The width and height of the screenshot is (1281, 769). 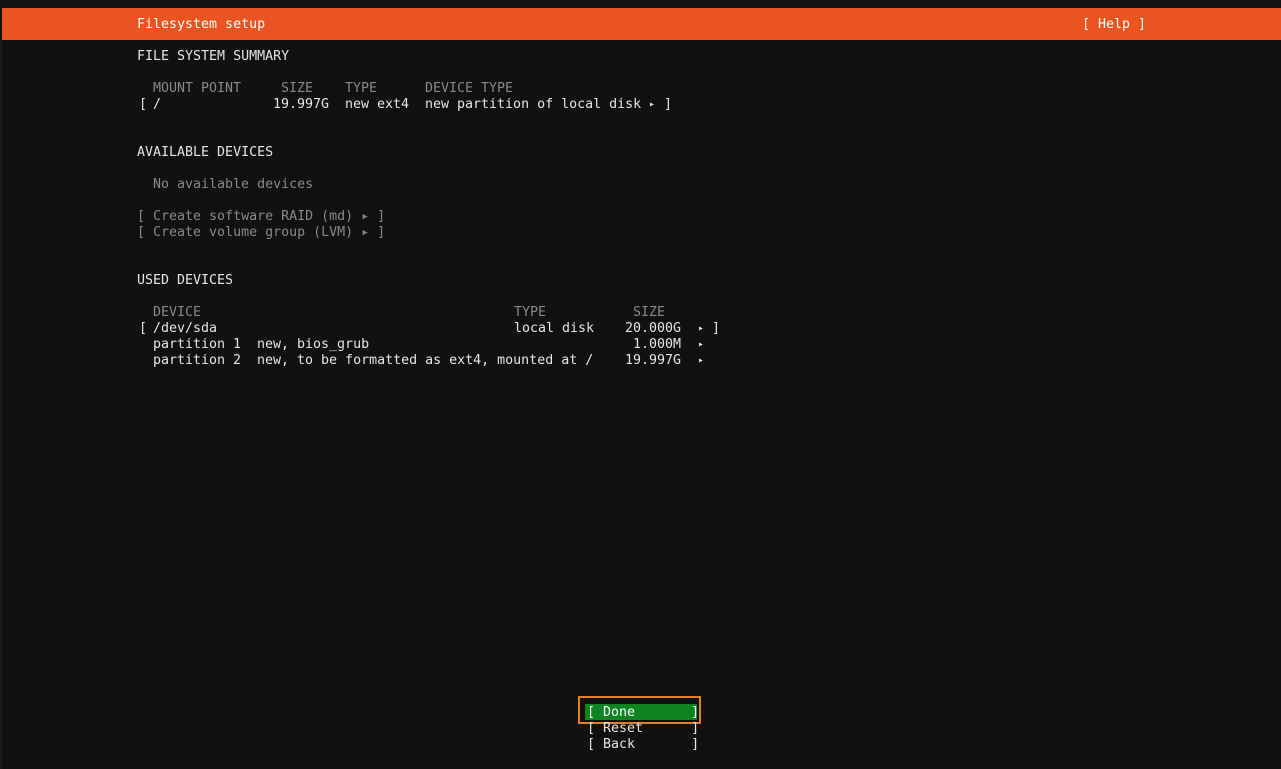 What do you see at coordinates (643, 745) in the screenshot?
I see `back-button: [ Back ]` at bounding box center [643, 745].